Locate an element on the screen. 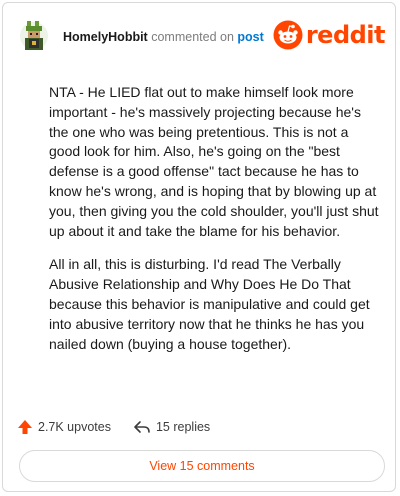 The width and height of the screenshot is (400, 496). comment-meta: HomelyHobbit commented on post is located at coordinates (163, 37).